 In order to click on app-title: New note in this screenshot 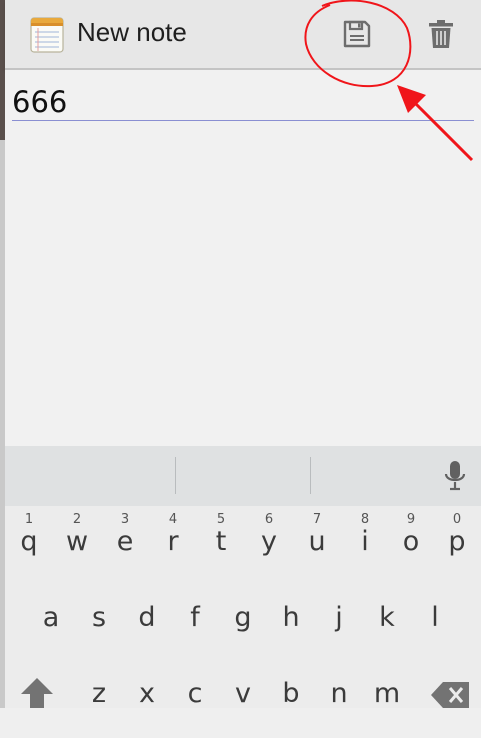, I will do `click(132, 32)`.